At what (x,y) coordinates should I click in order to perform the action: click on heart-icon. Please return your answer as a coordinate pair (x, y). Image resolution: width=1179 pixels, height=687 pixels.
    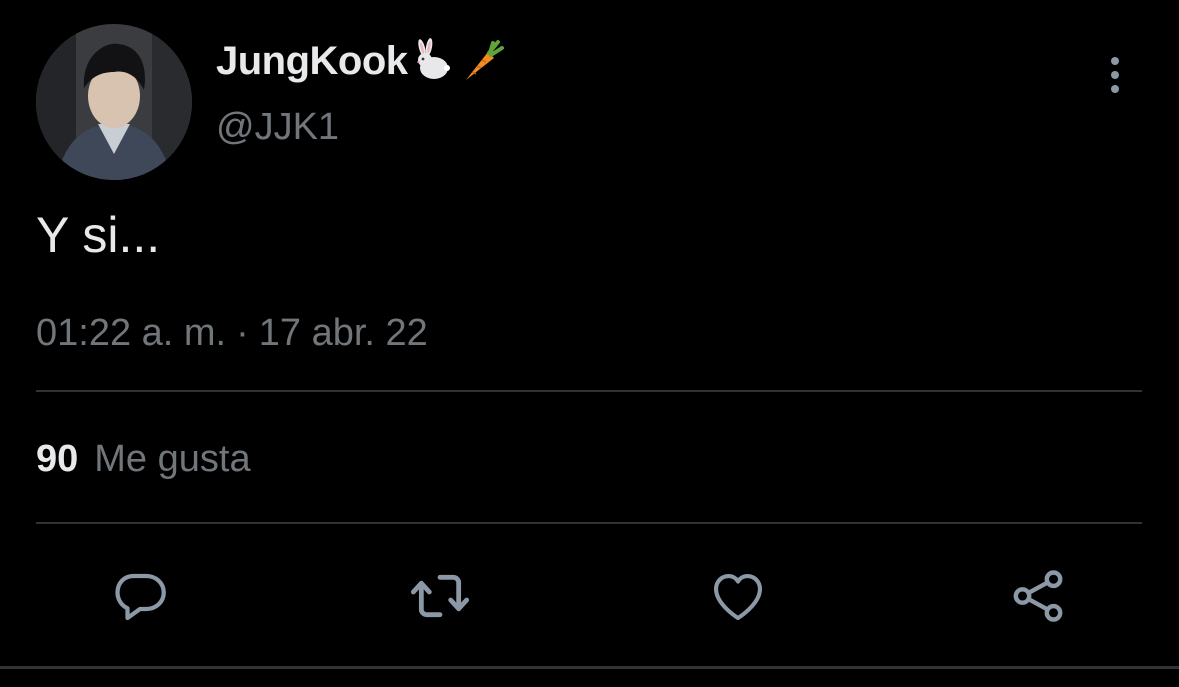
    Looking at the image, I should click on (738, 597).